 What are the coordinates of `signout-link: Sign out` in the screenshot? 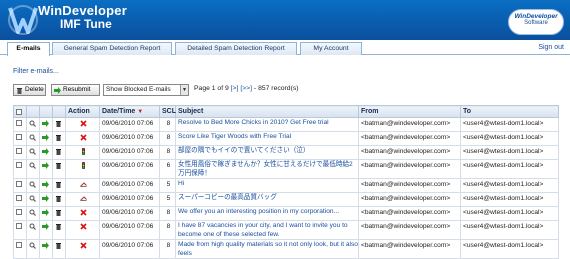 It's located at (551, 47).